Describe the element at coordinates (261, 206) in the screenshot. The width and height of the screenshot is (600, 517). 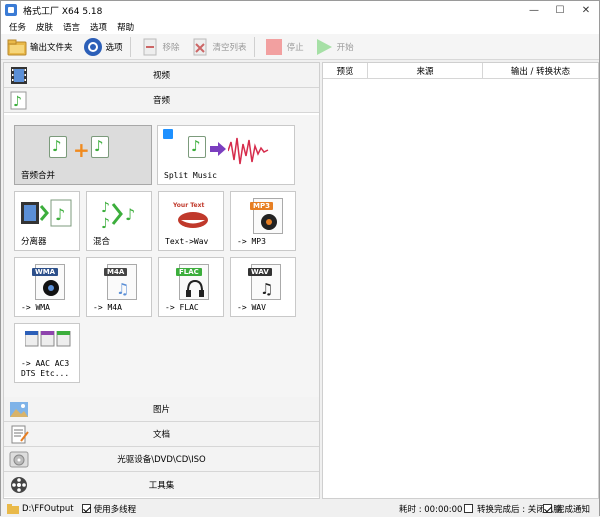
I see `format-badge: MP3` at that location.